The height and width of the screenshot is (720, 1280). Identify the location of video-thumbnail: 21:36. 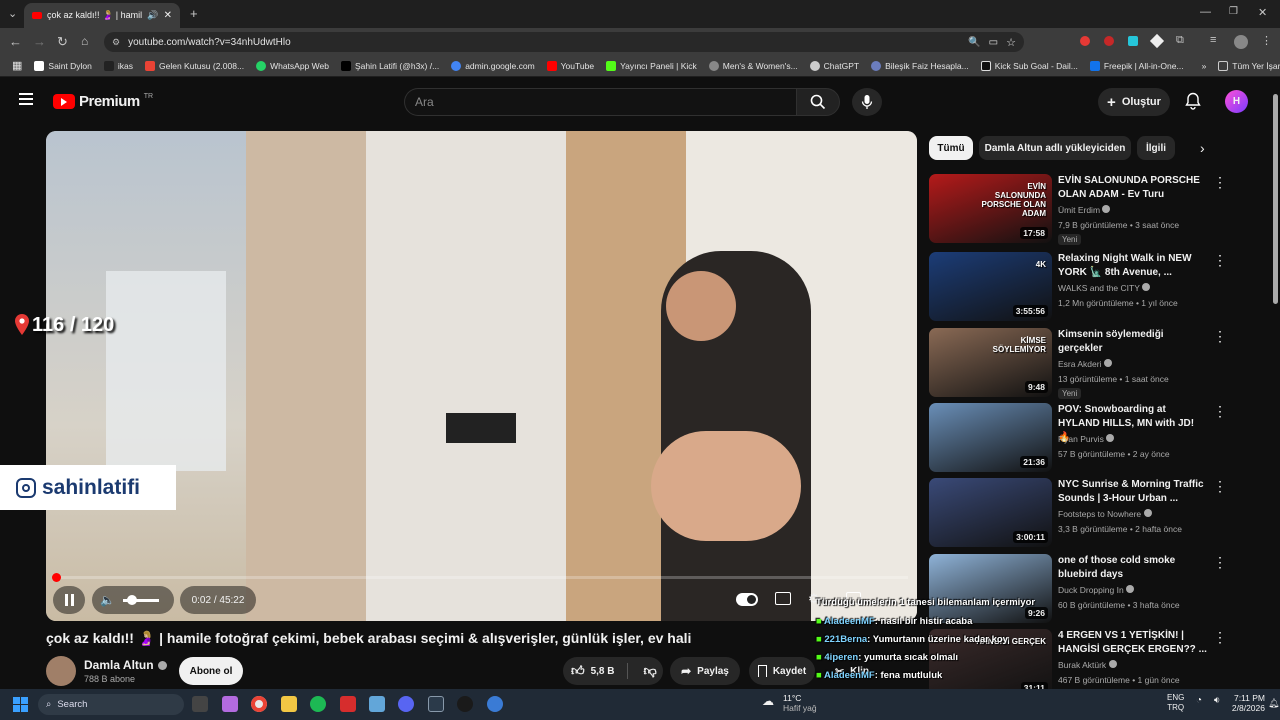
(990, 437).